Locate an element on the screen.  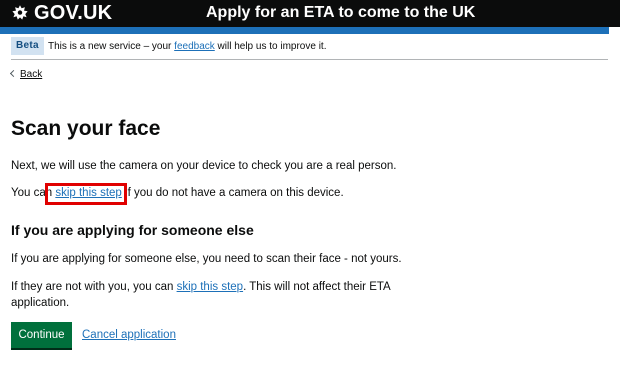
back-link: Back is located at coordinates (26, 75).